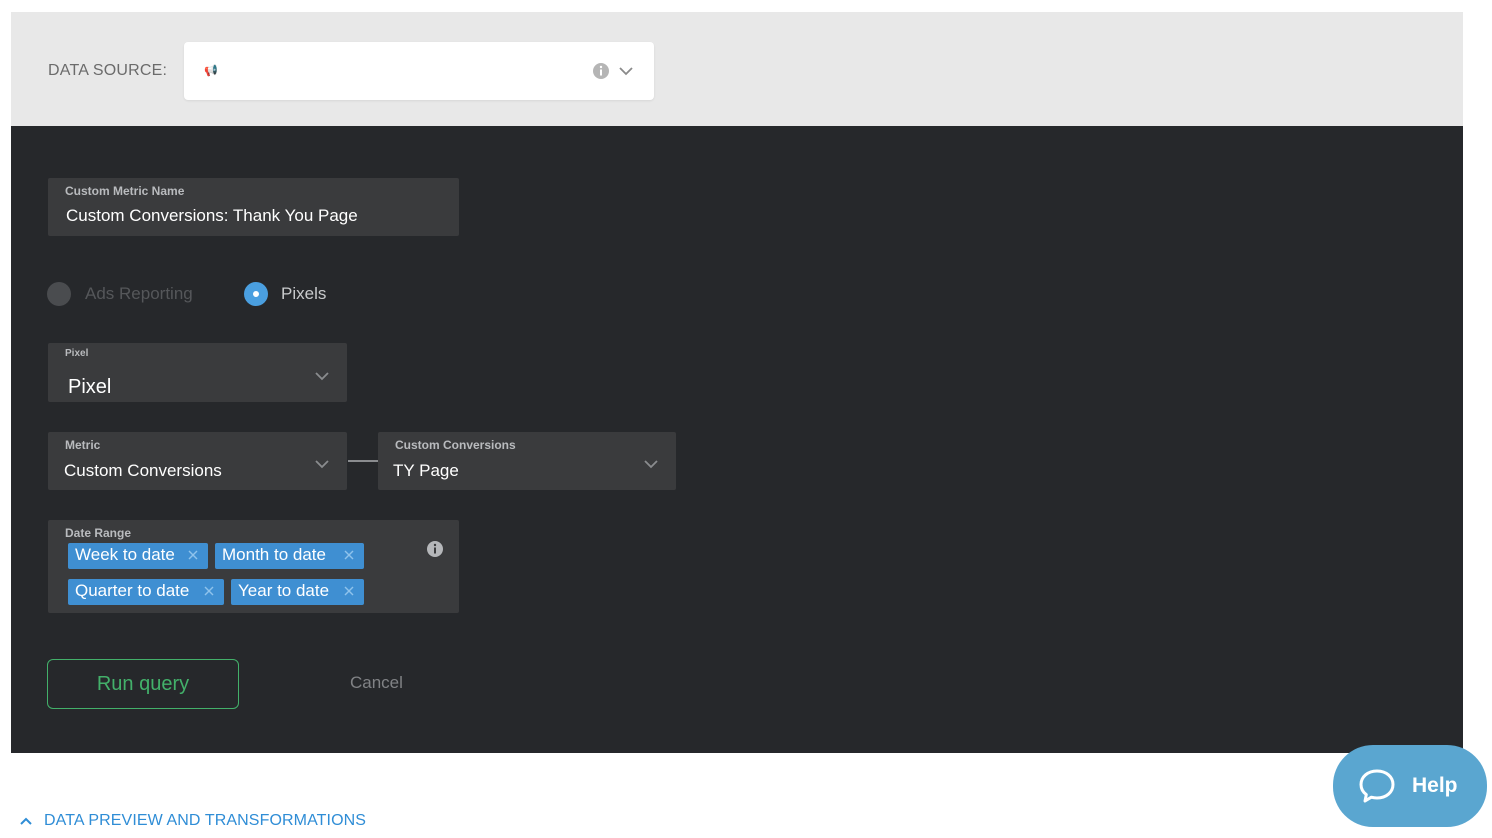 Image resolution: width=1492 pixels, height=838 pixels. Describe the element at coordinates (143, 684) in the screenshot. I see `run-query-button: Run query` at that location.